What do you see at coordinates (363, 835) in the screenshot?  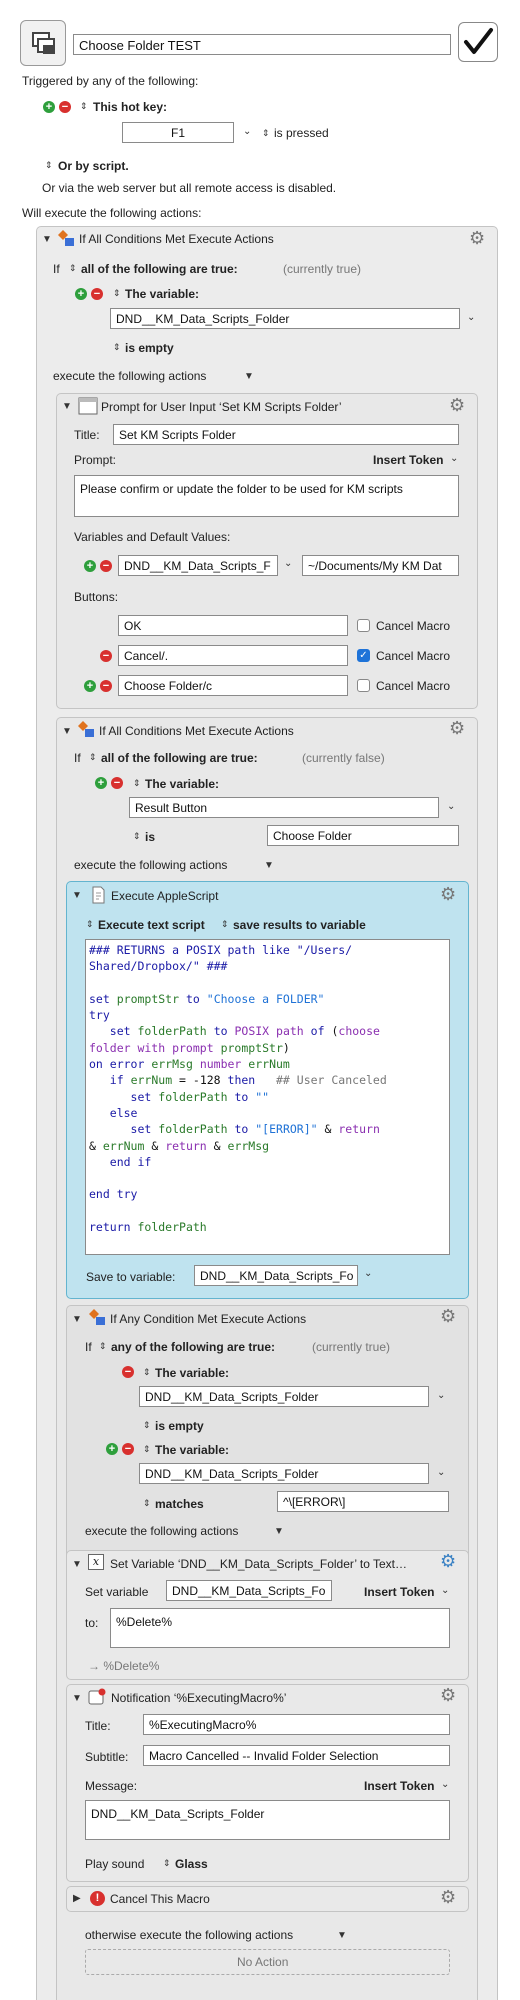 I see `condition-value-field: Choose Folder` at bounding box center [363, 835].